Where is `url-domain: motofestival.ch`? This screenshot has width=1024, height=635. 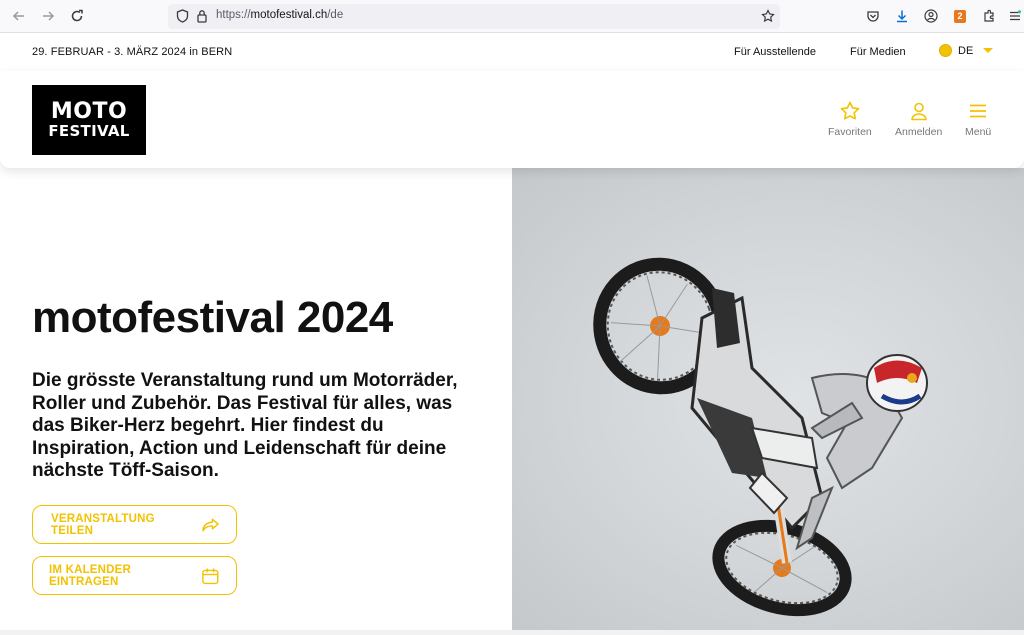
url-domain: motofestival.ch is located at coordinates (289, 15).